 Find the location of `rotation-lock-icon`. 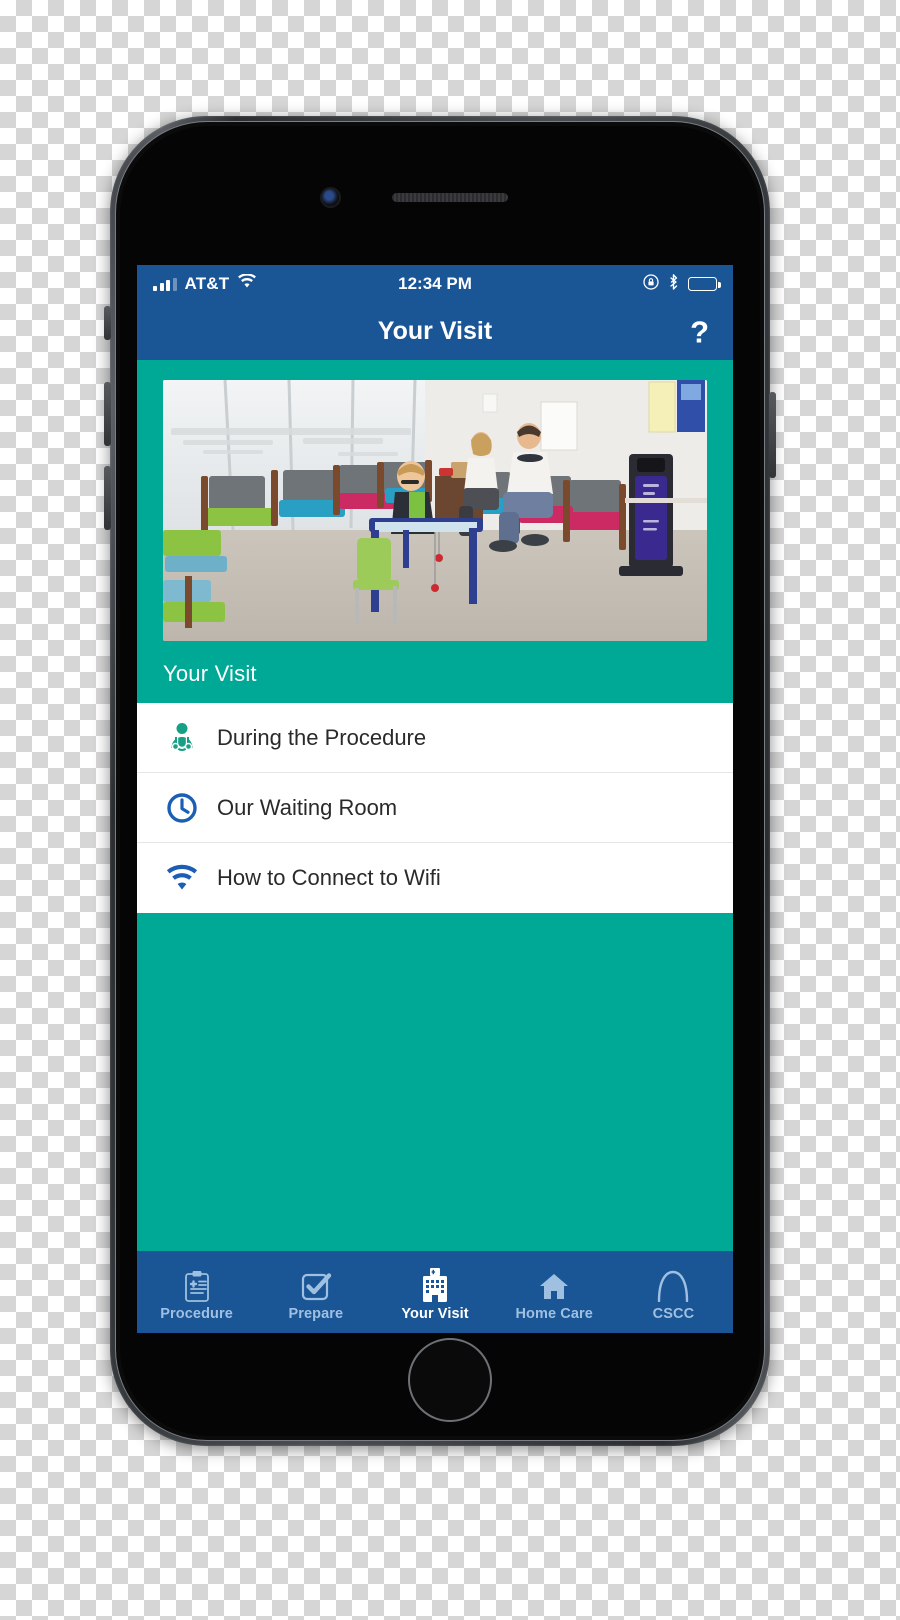

rotation-lock-icon is located at coordinates (651, 284).